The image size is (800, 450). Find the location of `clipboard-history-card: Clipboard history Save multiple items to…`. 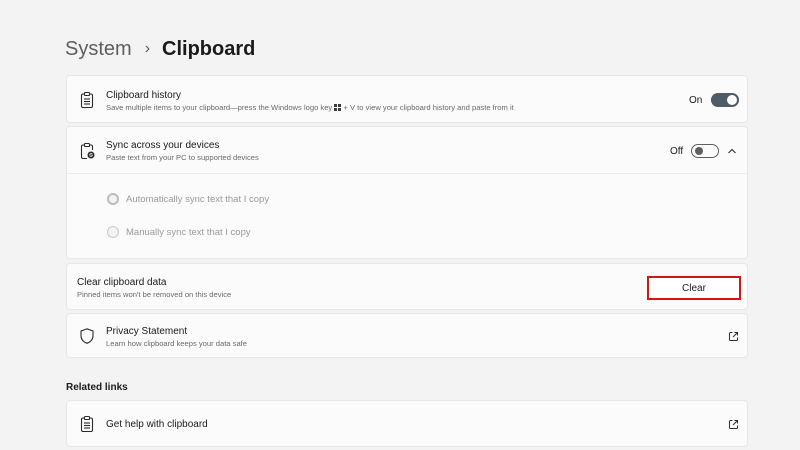

clipboard-history-card: Clipboard history Save multiple items to… is located at coordinates (407, 99).